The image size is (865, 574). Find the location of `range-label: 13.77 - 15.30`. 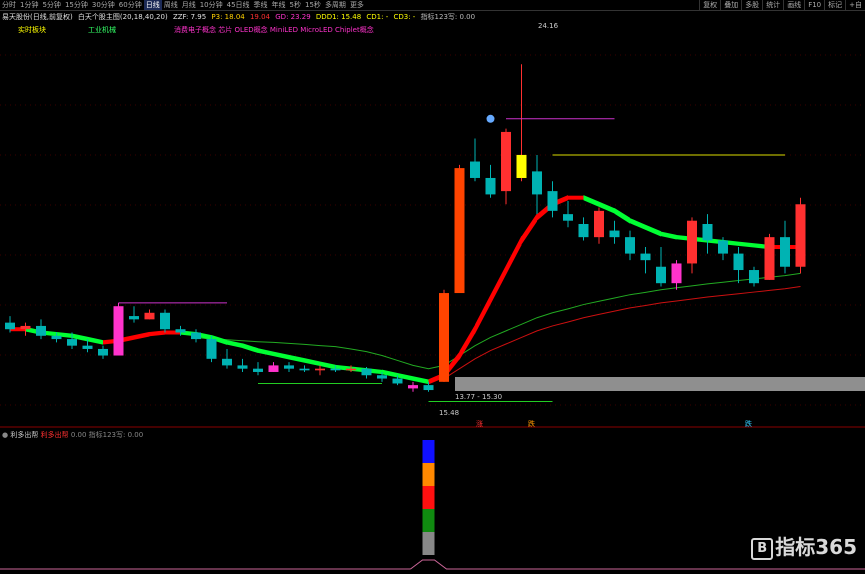

range-label: 13.77 - 15.30 is located at coordinates (479, 397).